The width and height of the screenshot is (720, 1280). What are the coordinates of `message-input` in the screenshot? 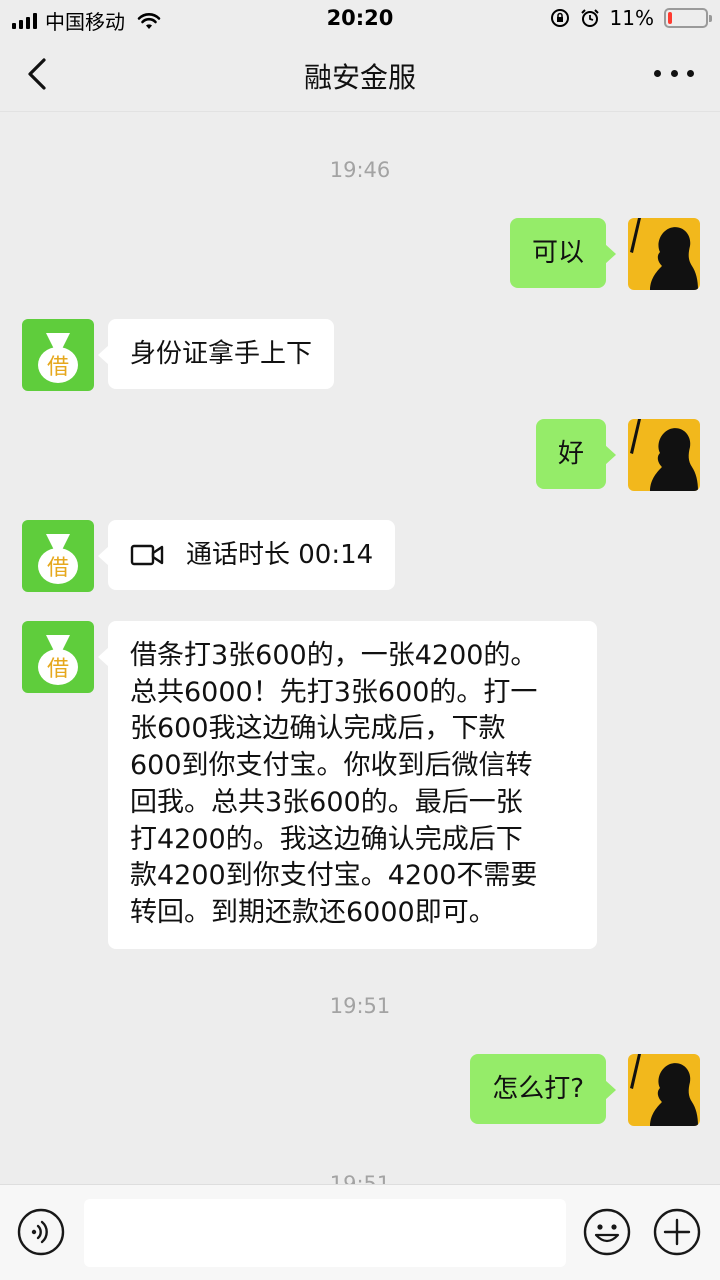 It's located at (325, 1233).